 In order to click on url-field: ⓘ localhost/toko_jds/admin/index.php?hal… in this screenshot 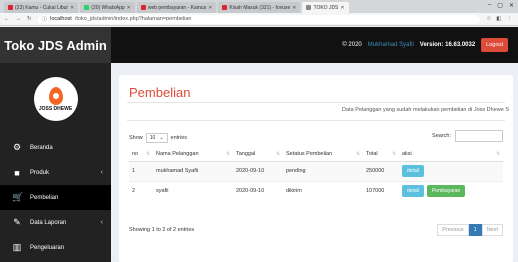, I will do `click(259, 19)`.